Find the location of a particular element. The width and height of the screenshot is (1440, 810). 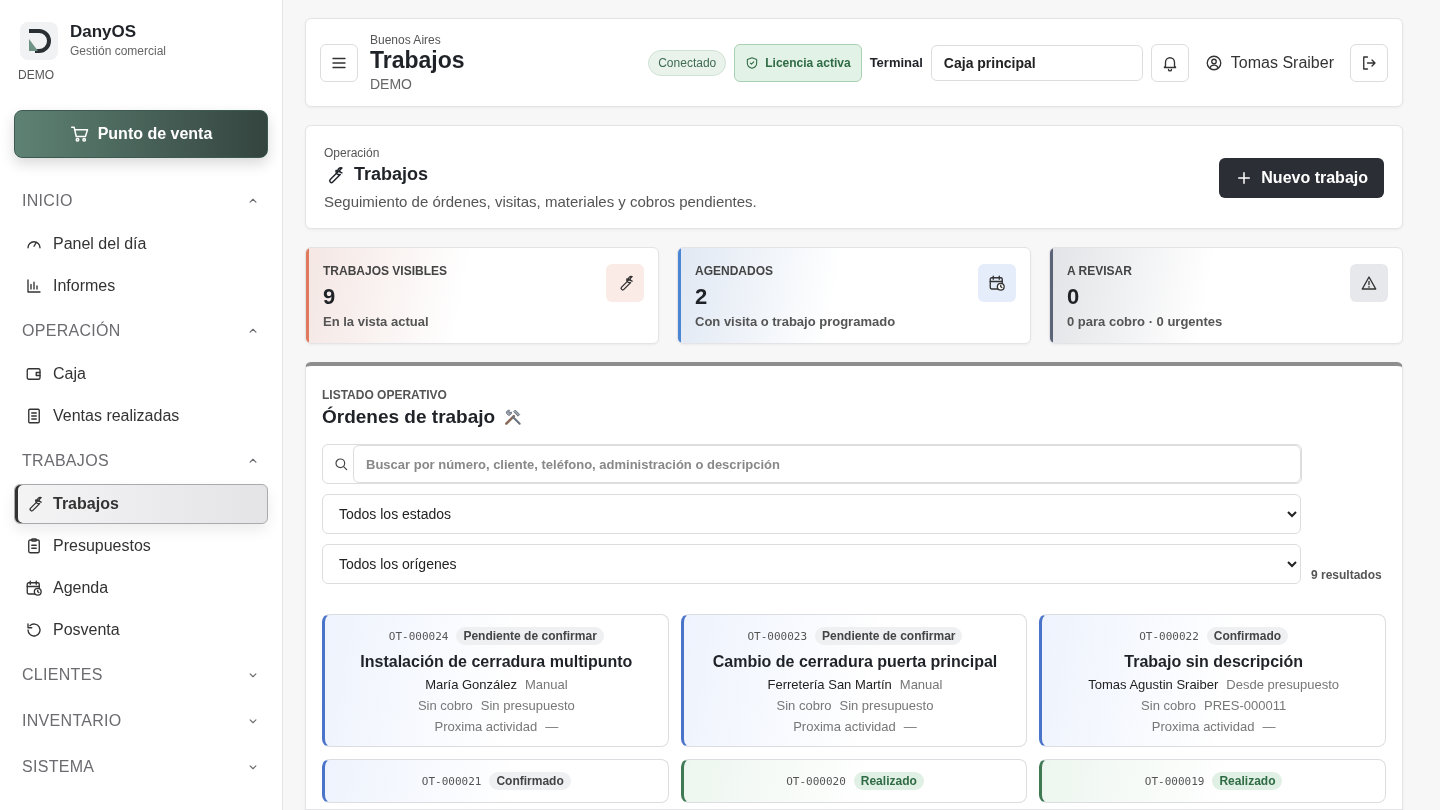

search-field: Buscar por número, cliente, teléfono, administración o descripción is located at coordinates (812, 464).